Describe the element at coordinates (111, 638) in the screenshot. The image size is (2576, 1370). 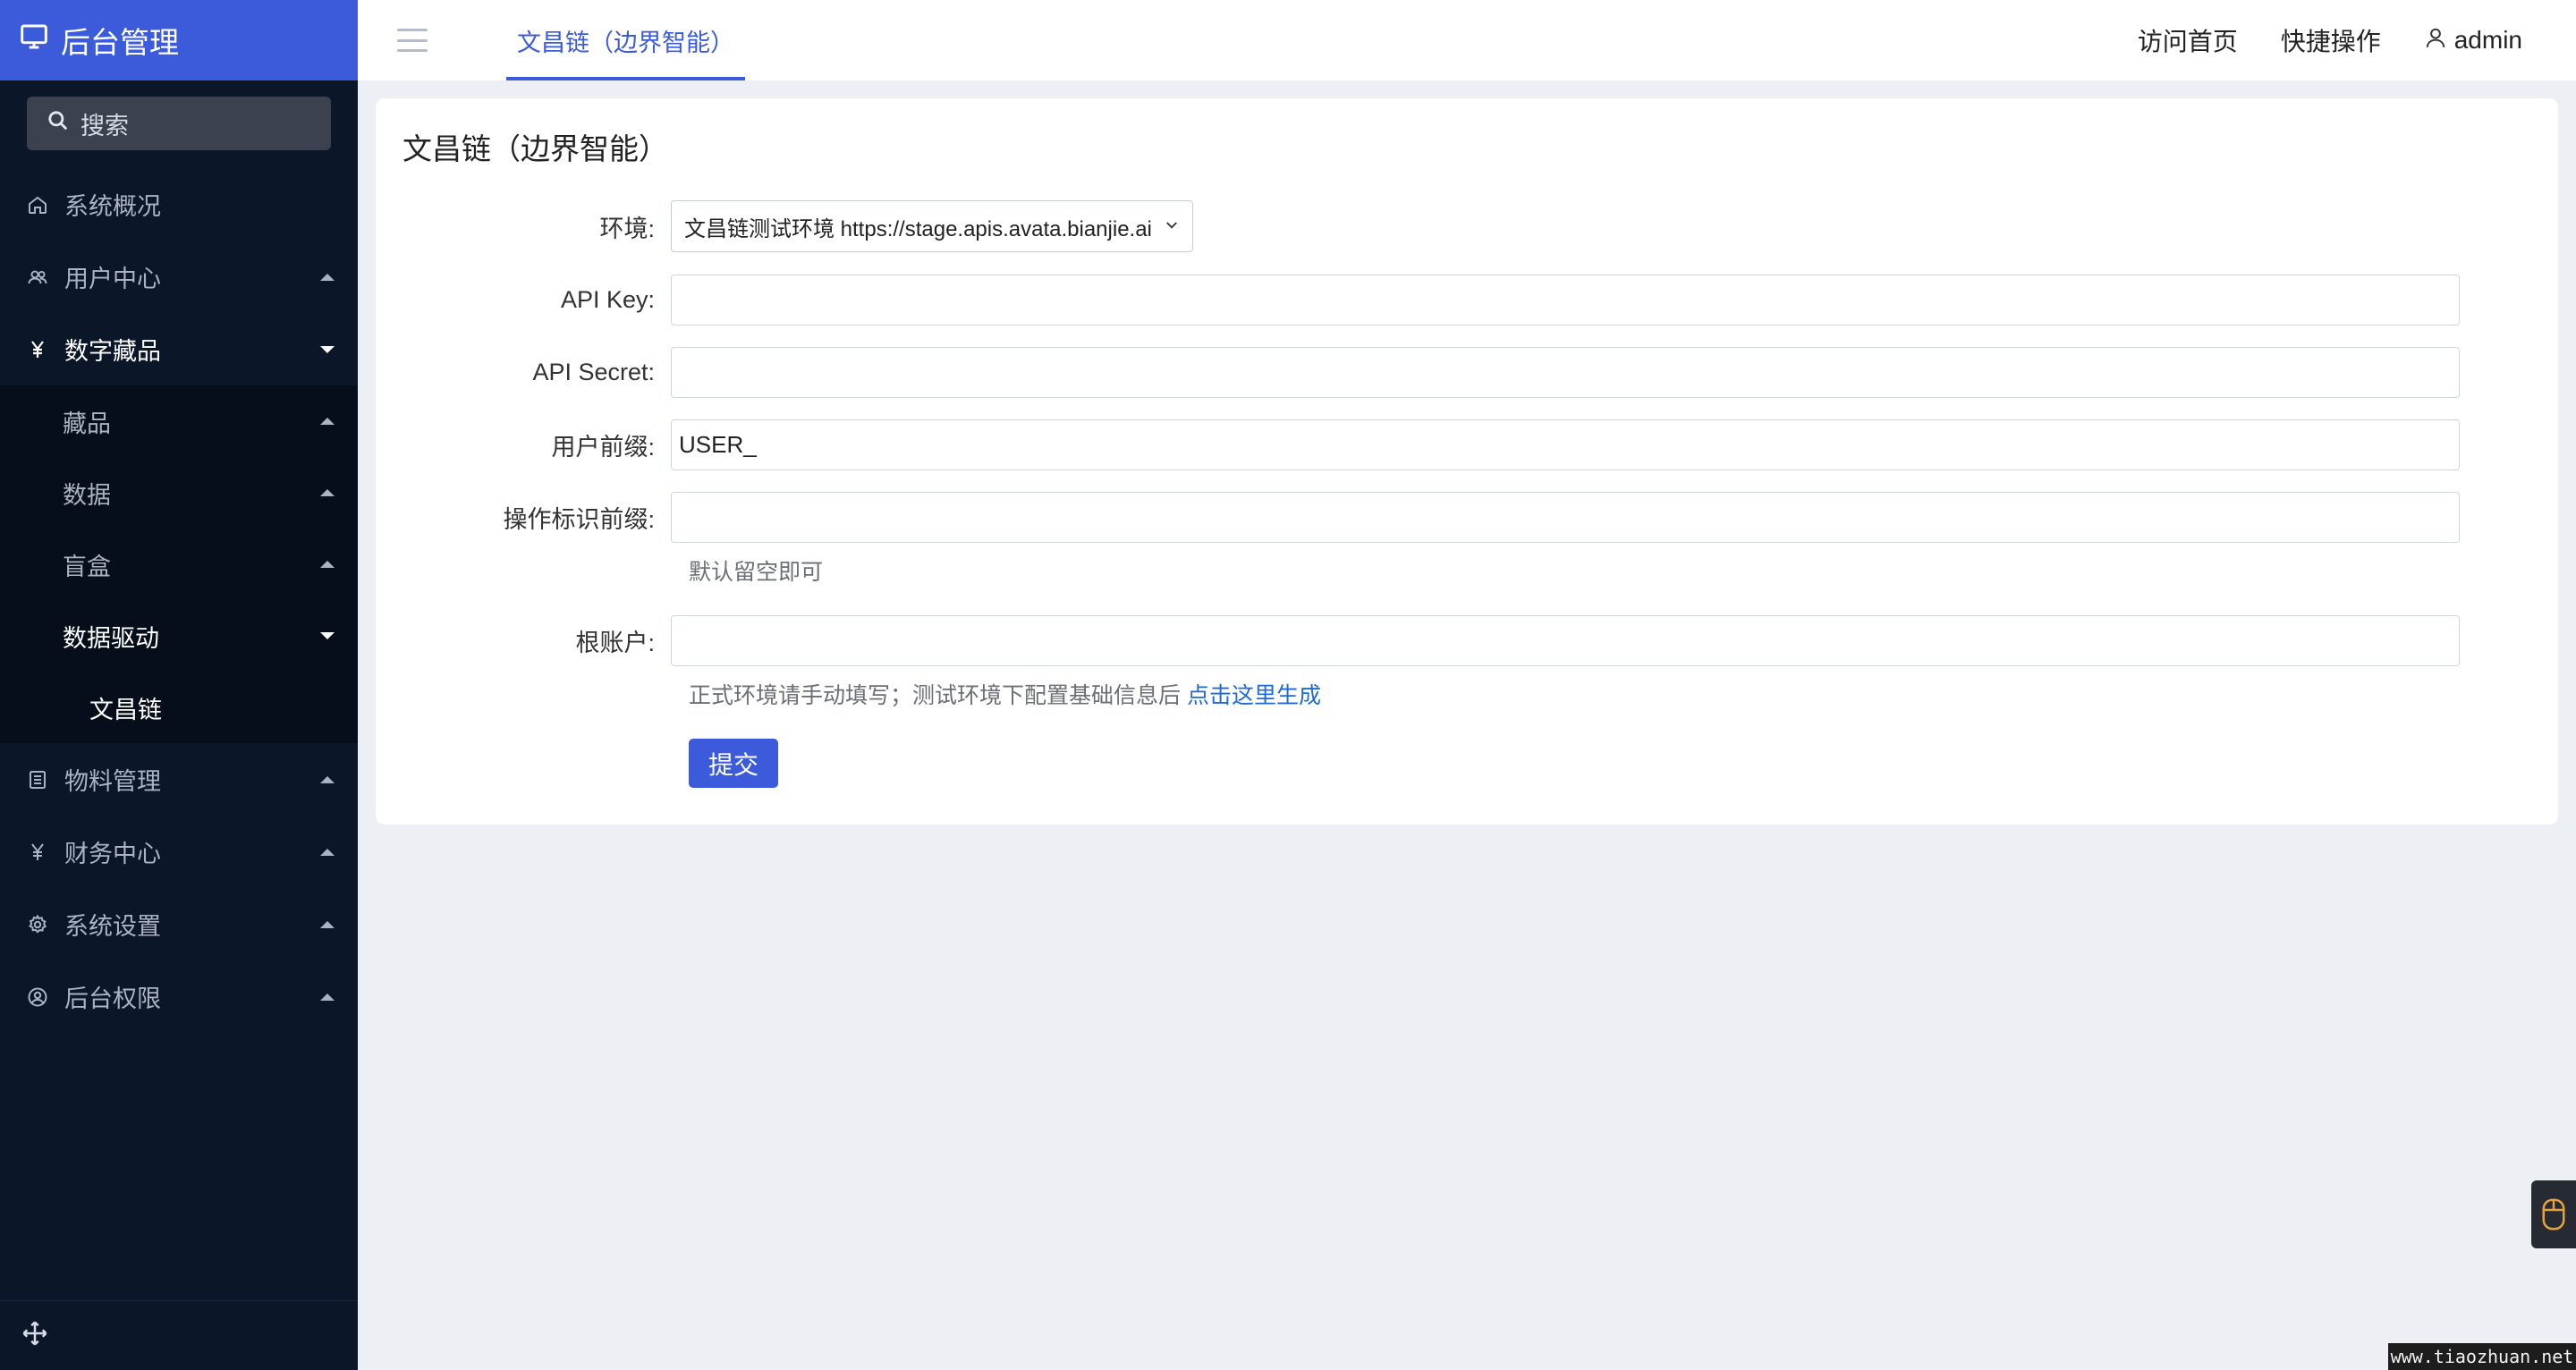
I see `sidebar-item-label: 数据驱动` at that location.